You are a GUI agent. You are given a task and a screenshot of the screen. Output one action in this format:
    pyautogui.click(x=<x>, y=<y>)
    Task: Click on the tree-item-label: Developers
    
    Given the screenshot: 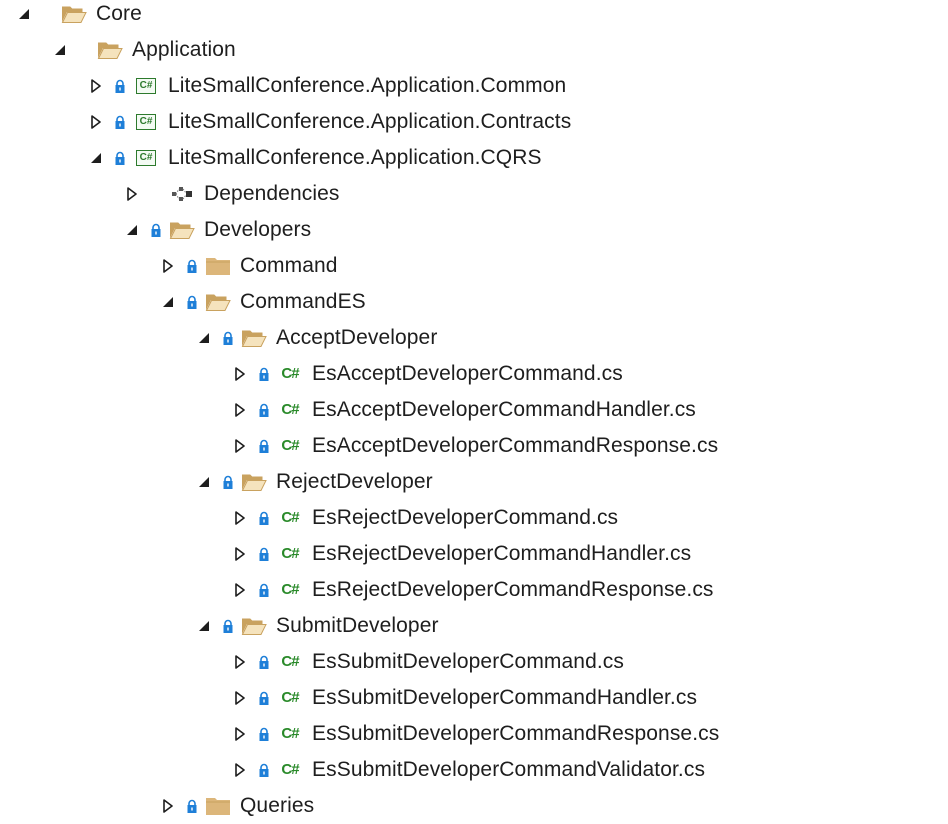 What is the action you would take?
    pyautogui.click(x=258, y=229)
    